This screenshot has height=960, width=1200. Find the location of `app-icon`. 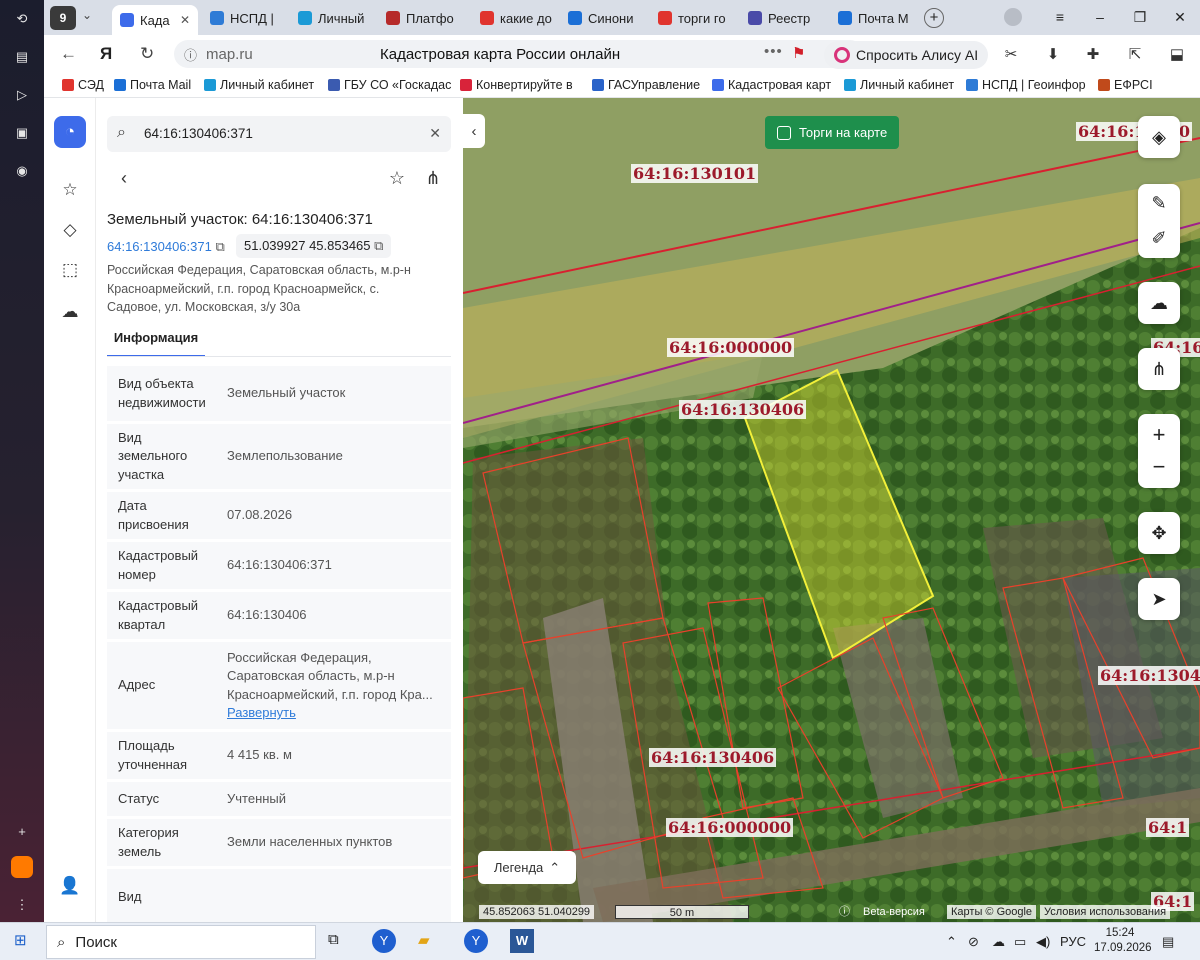

app-icon is located at coordinates (22, 867).